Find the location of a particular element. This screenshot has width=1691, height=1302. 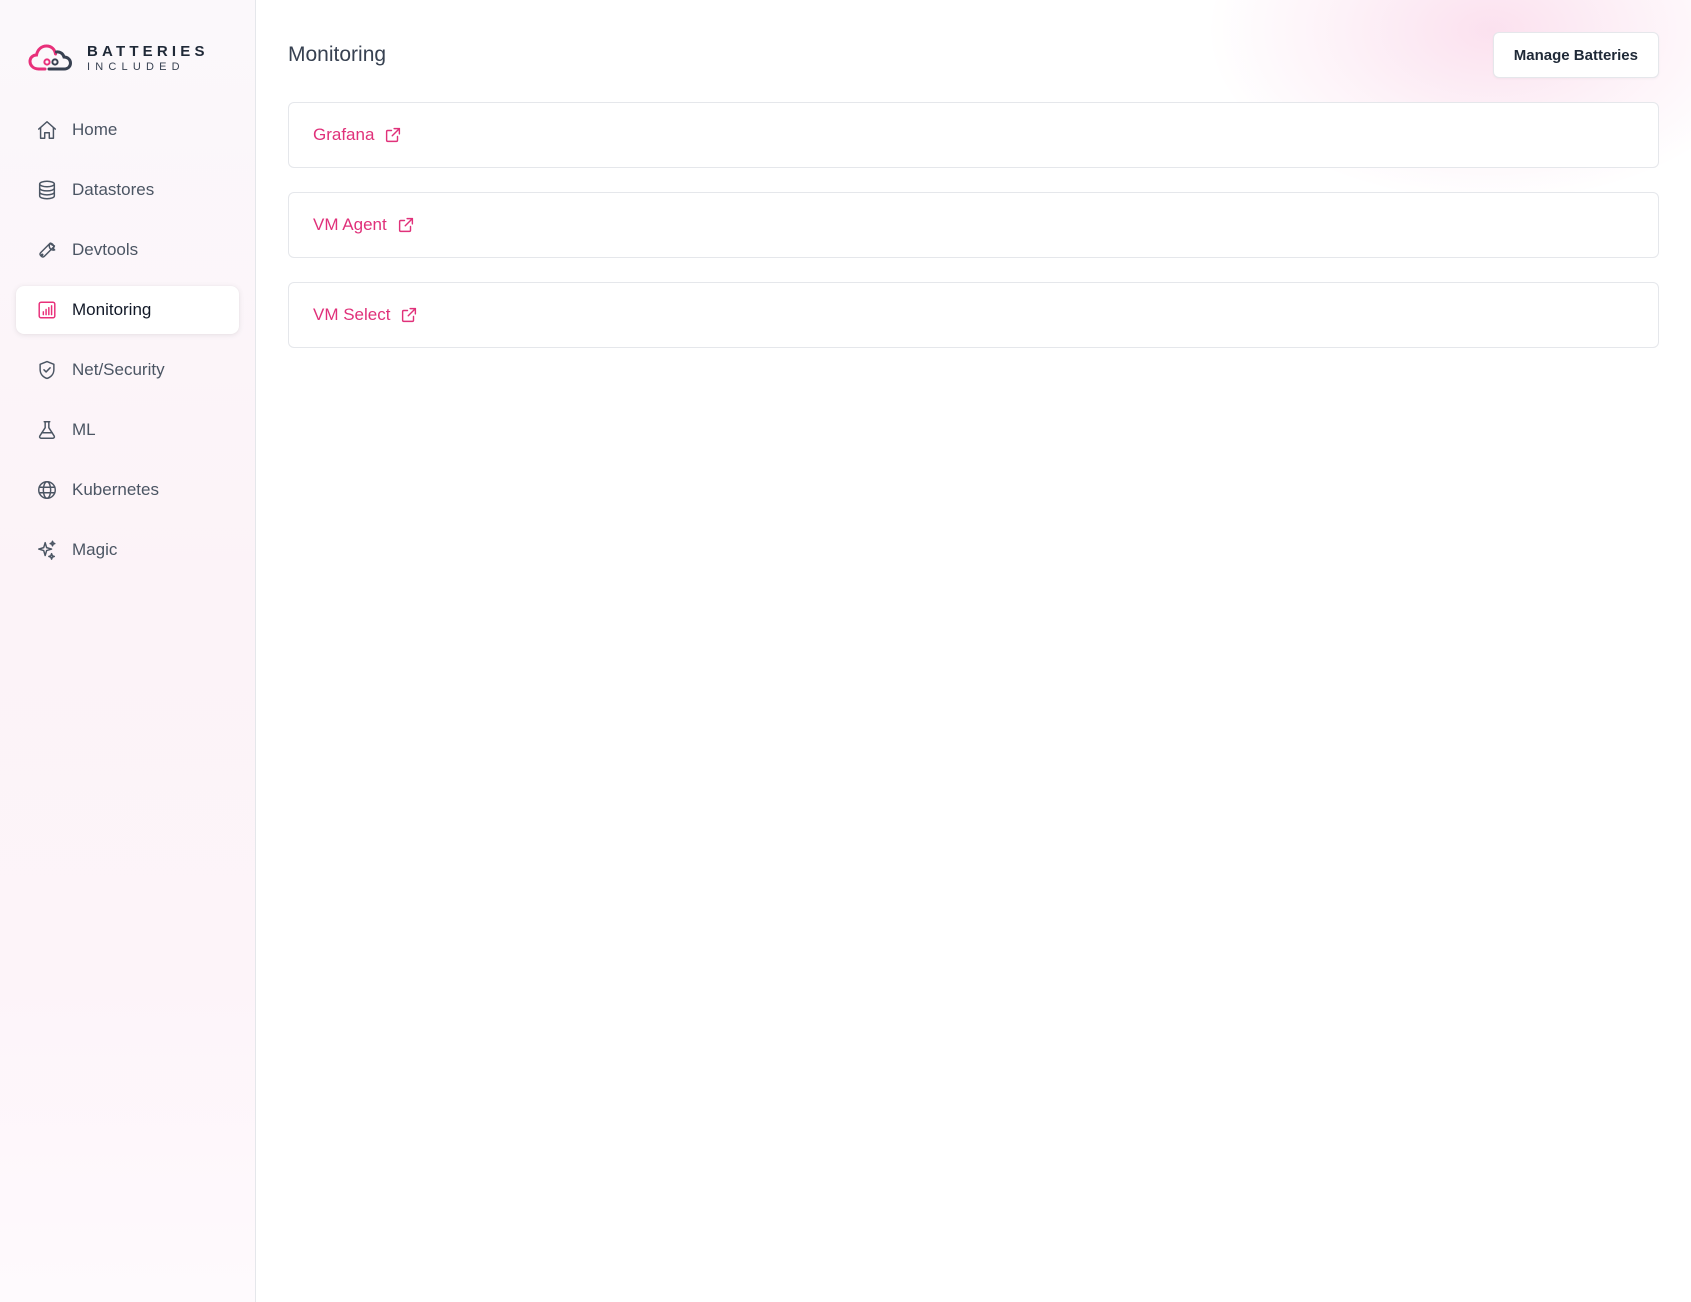

sidebar-item-kubernetes: Kubernetes is located at coordinates (127, 490).